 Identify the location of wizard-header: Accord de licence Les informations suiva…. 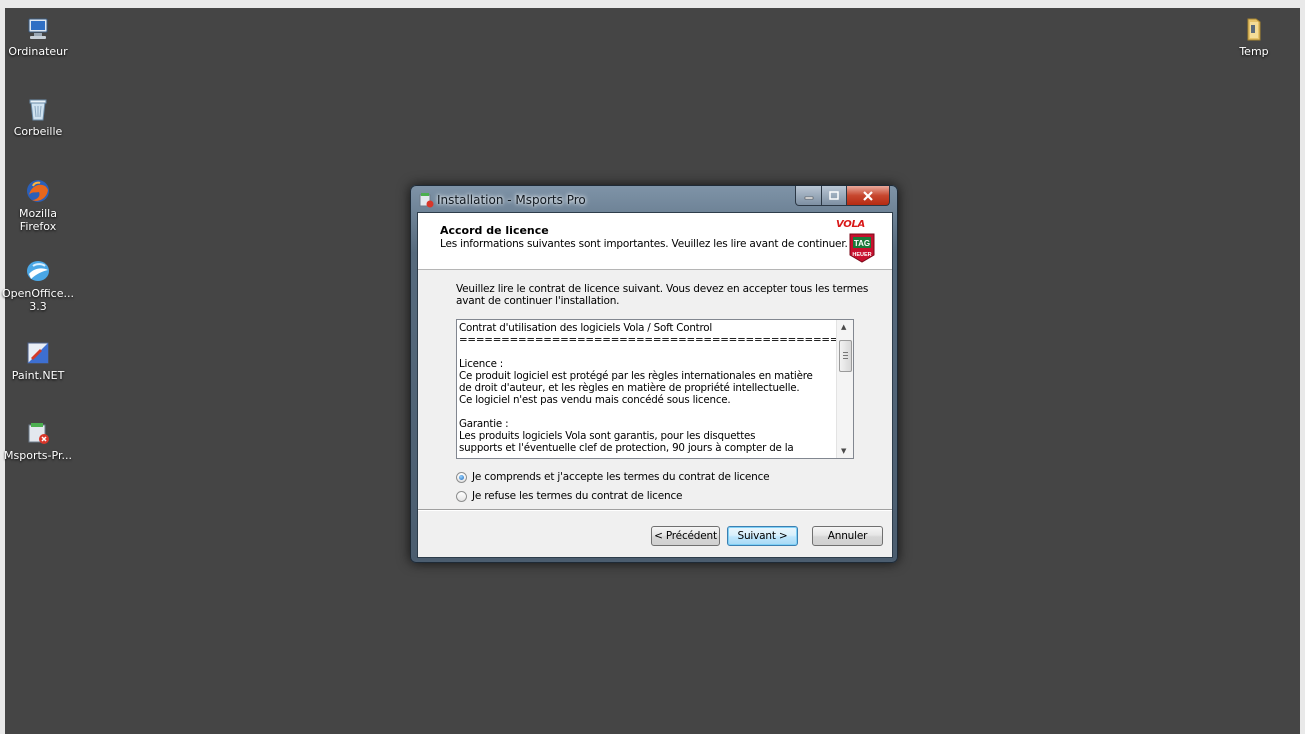
(655, 241).